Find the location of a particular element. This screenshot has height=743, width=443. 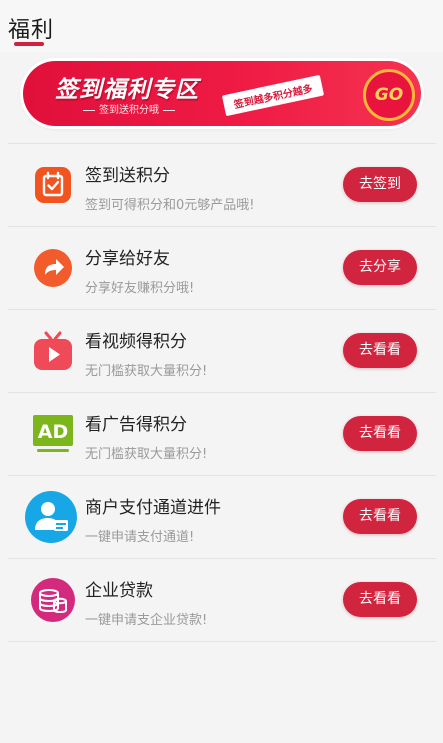

title-underline is located at coordinates (29, 44).